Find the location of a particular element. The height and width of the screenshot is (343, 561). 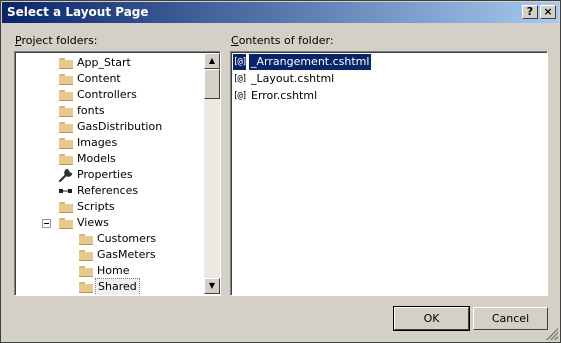

file-item: [@] Error.cshtml is located at coordinates (383, 96).